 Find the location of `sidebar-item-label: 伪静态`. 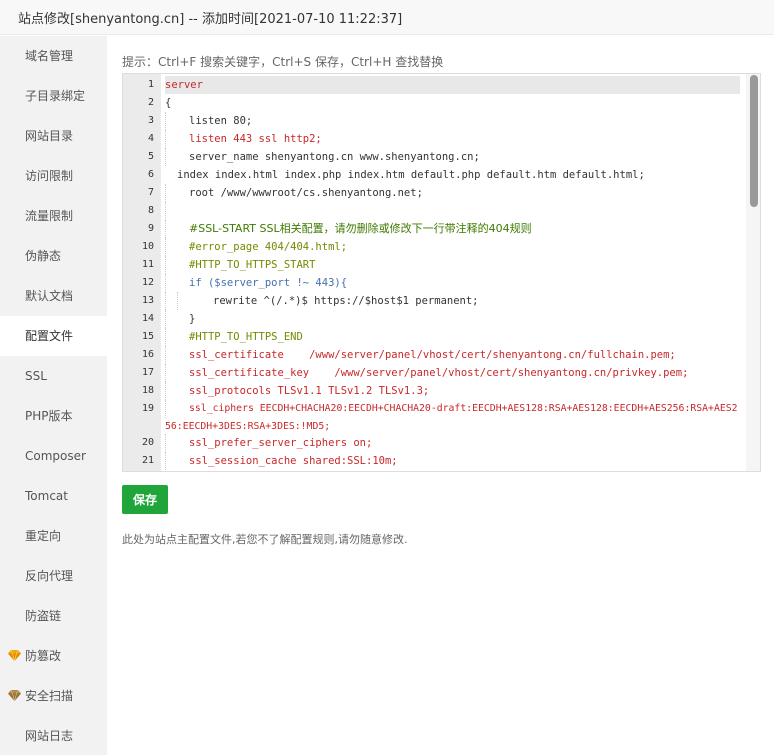

sidebar-item-label: 伪静态 is located at coordinates (43, 256).